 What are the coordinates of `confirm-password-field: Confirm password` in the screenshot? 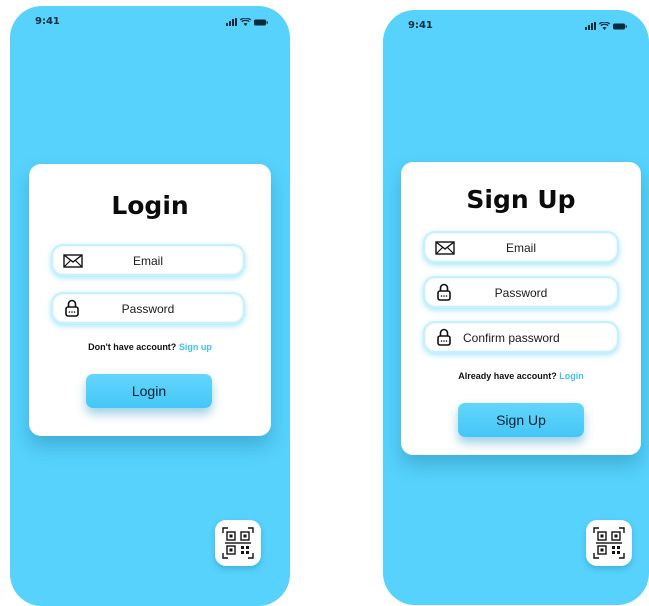 It's located at (521, 337).